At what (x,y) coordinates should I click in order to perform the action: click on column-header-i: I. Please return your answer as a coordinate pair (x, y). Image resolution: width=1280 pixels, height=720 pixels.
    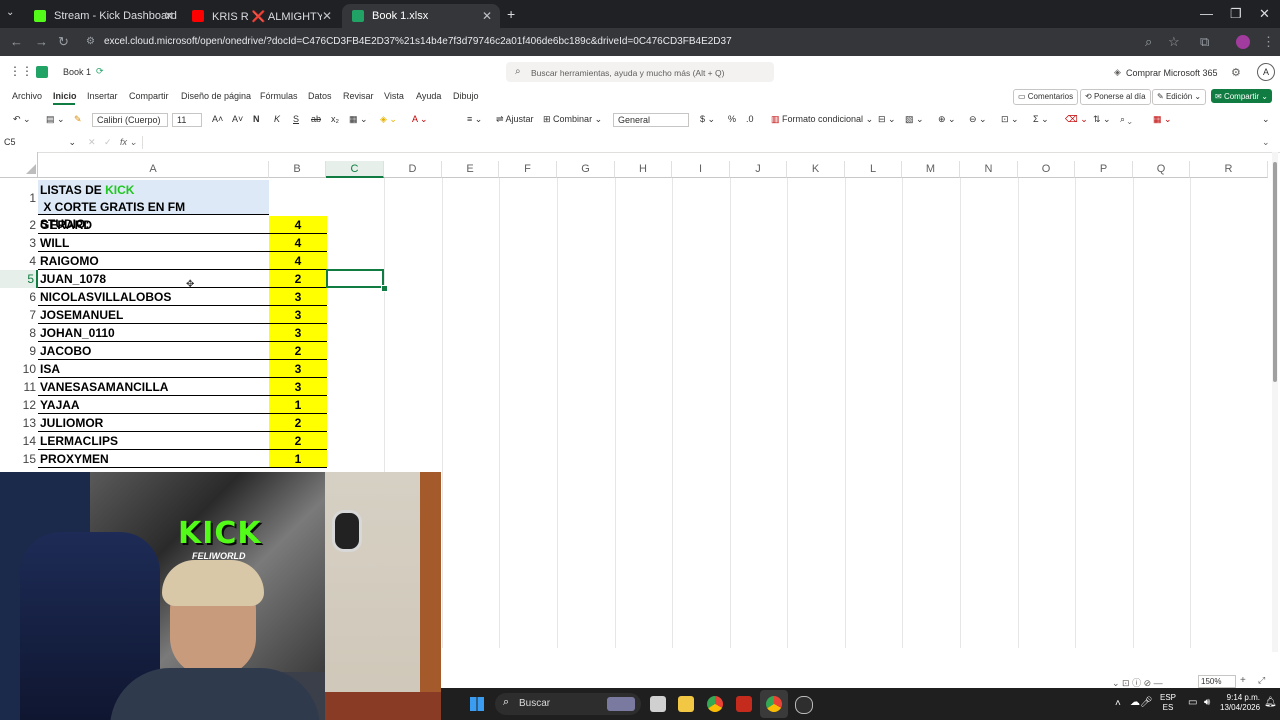
    Looking at the image, I should click on (701, 169).